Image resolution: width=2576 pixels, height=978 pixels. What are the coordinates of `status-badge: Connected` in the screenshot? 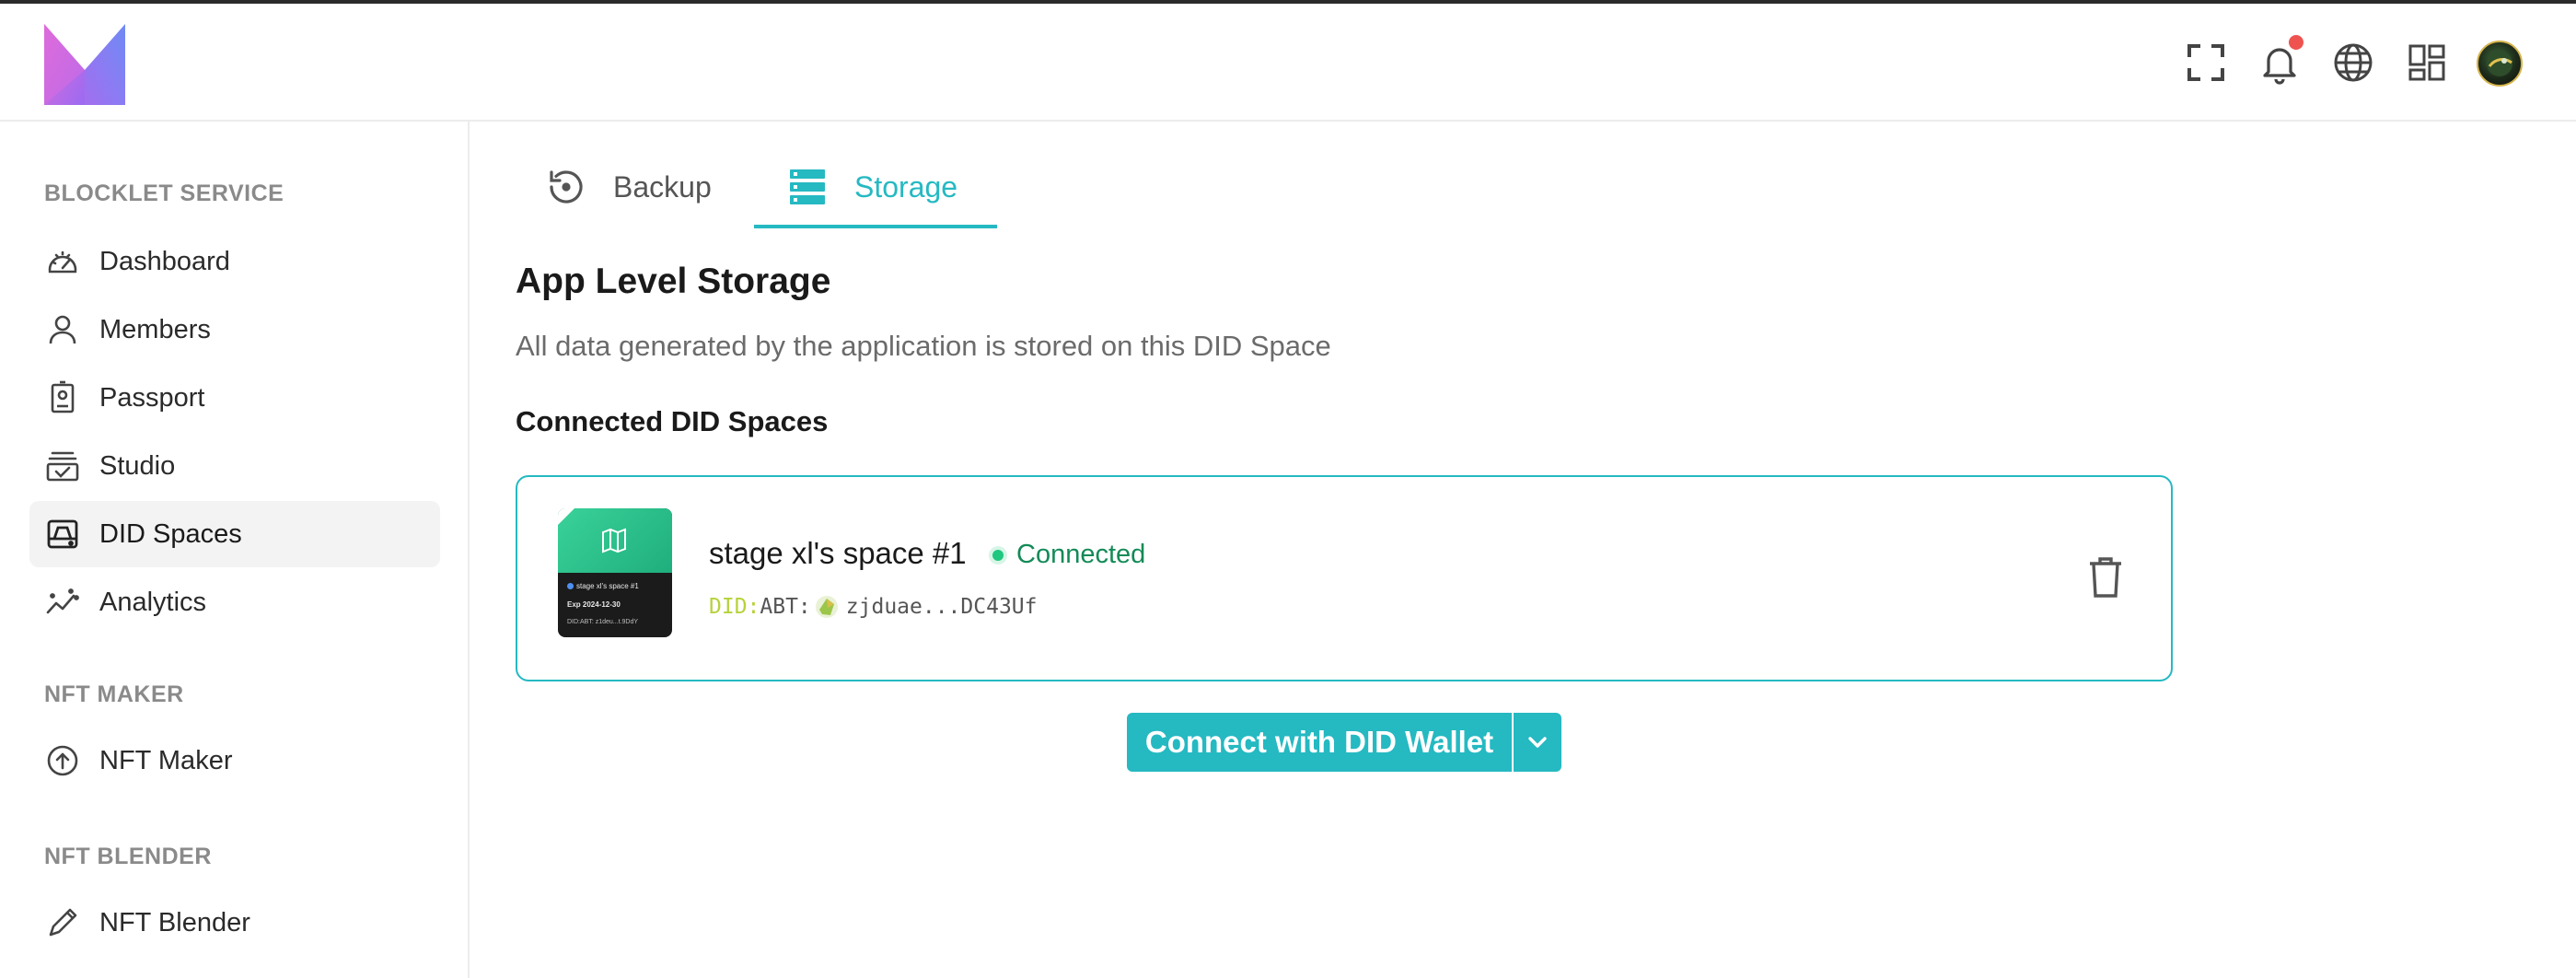 It's located at (1068, 555).